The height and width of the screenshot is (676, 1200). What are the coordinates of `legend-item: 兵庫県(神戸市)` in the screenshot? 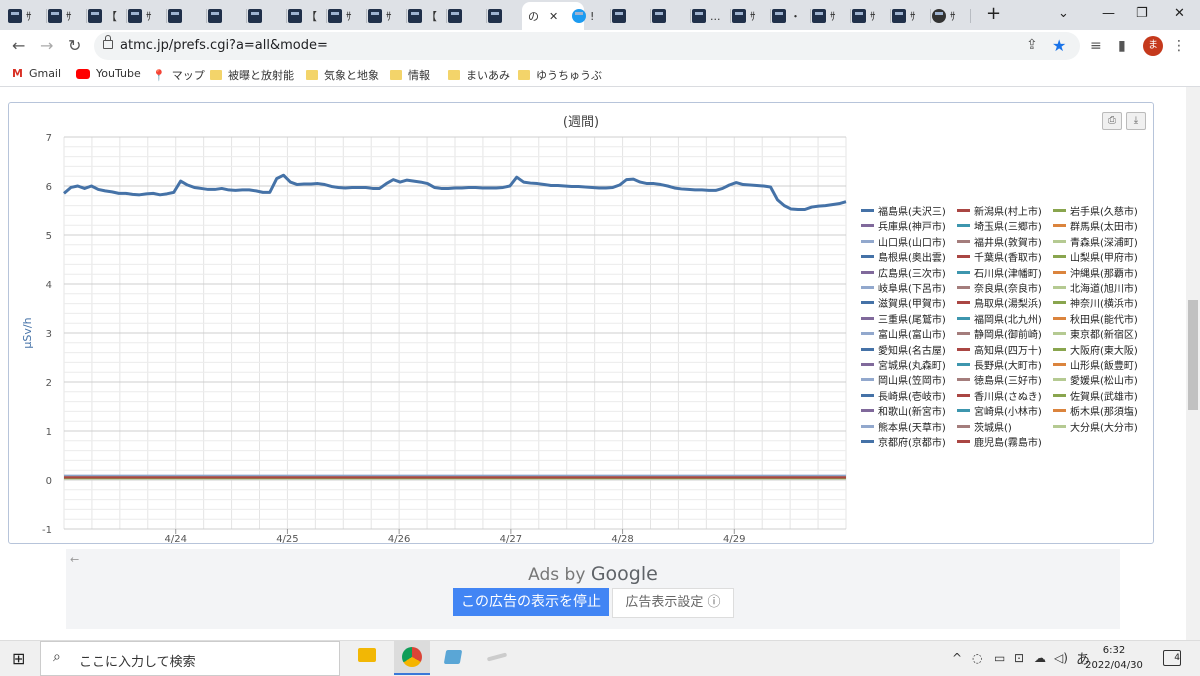 It's located at (903, 225).